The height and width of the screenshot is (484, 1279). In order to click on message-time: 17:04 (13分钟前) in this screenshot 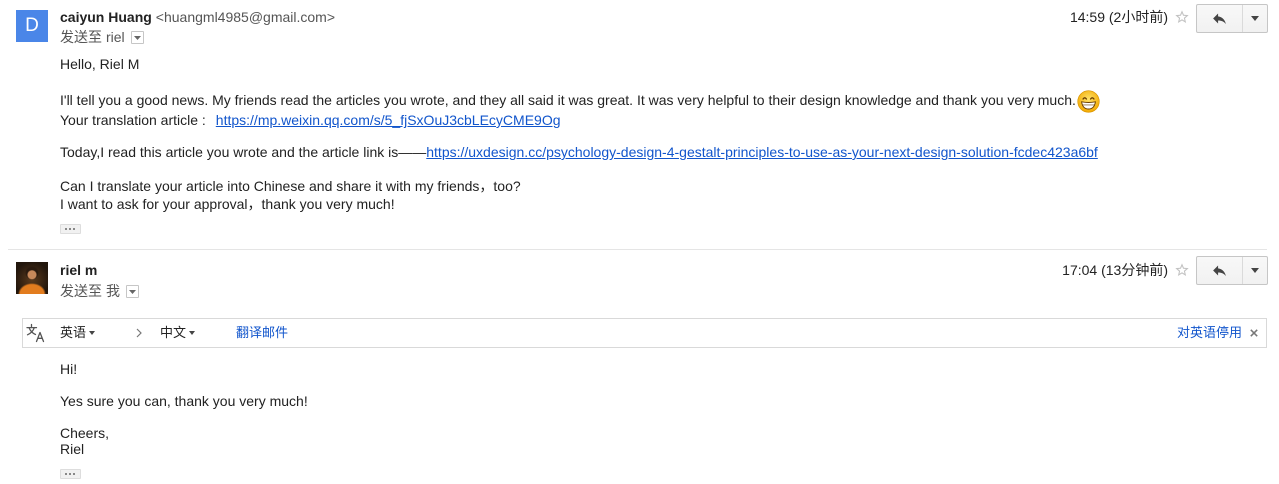, I will do `click(1115, 270)`.